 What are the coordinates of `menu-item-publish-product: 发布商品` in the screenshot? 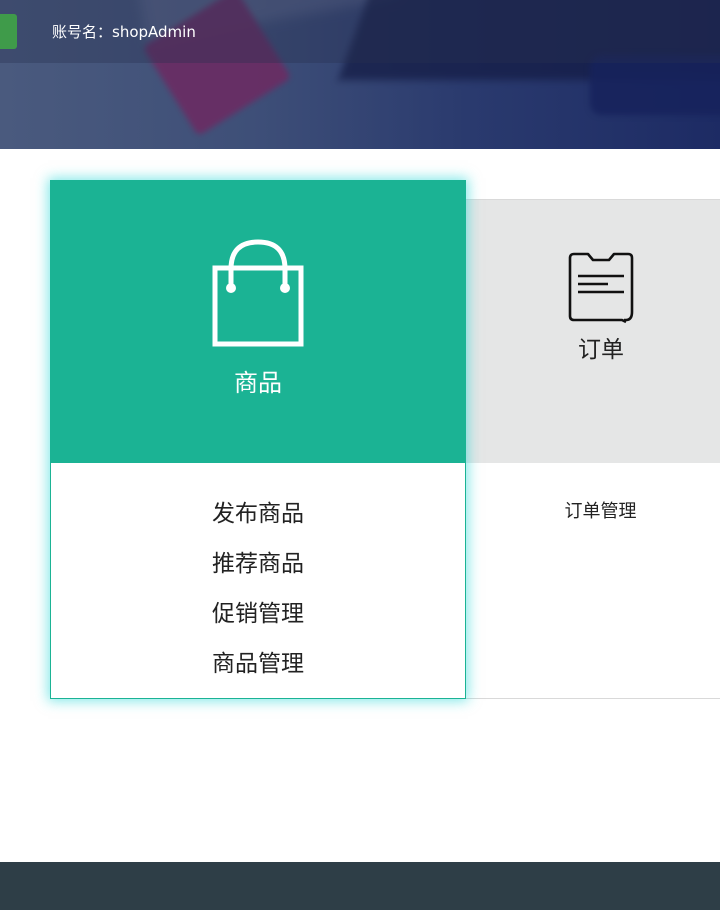 It's located at (258, 521).